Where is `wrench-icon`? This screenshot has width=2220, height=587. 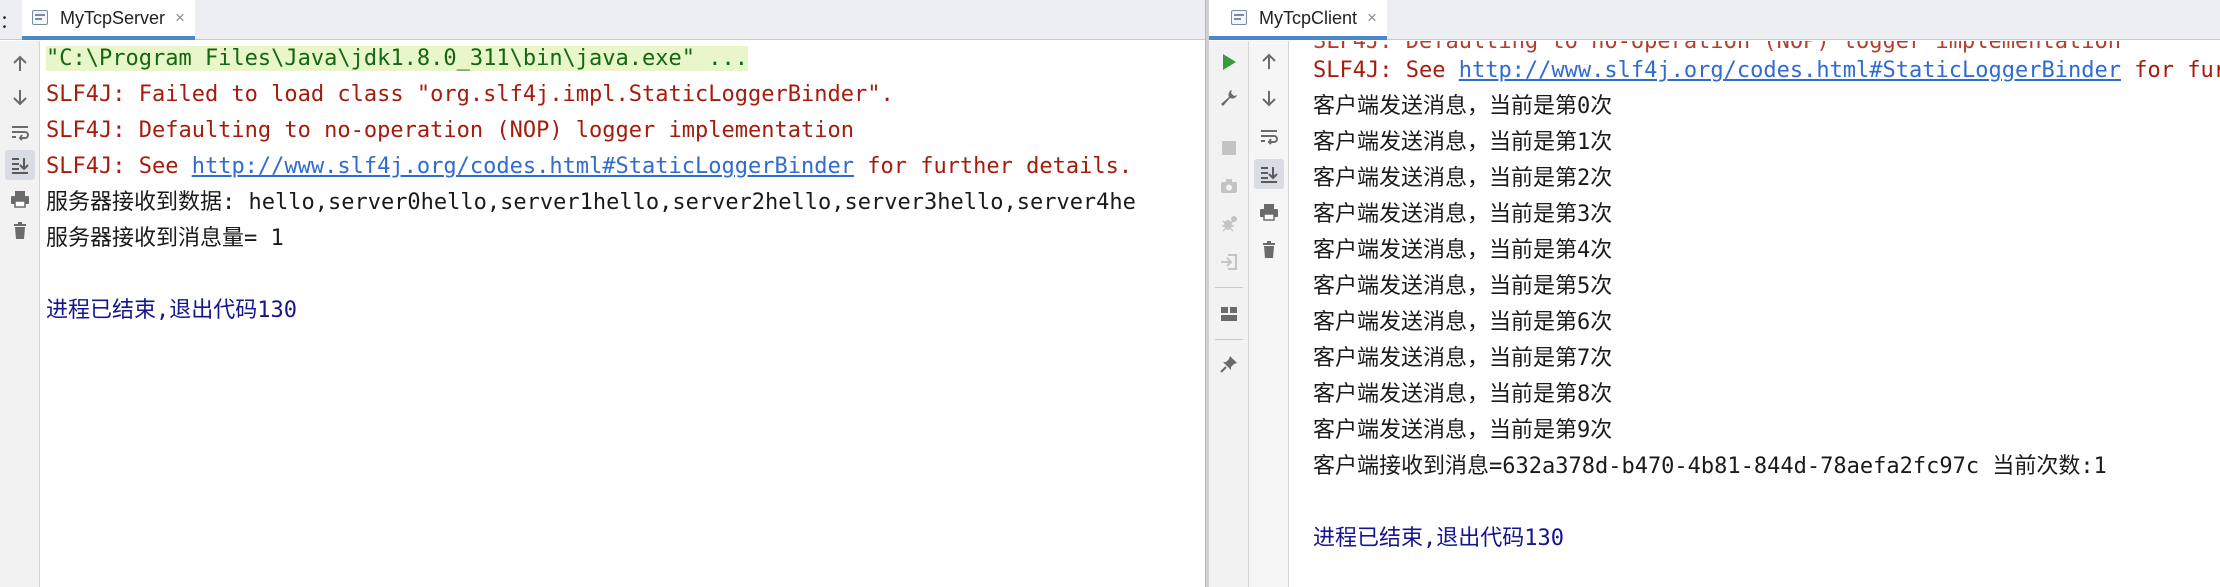 wrench-icon is located at coordinates (1229, 98).